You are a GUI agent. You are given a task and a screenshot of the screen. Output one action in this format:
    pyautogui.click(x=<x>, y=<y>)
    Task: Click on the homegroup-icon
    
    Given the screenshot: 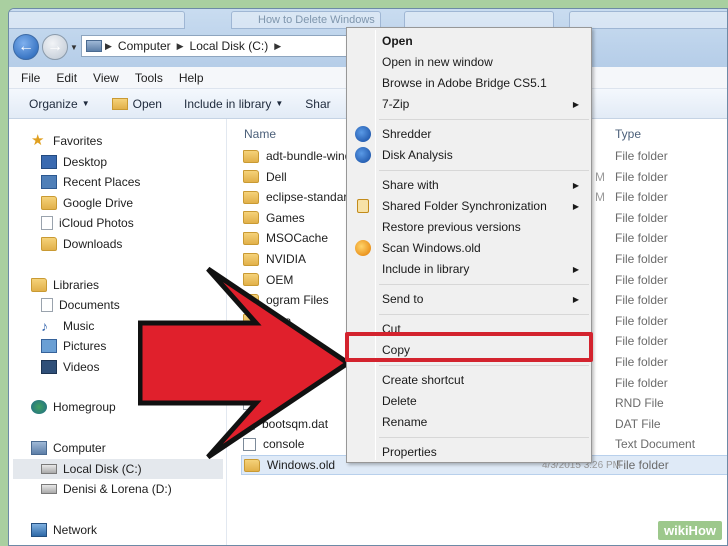 What is the action you would take?
    pyautogui.click(x=39, y=407)
    